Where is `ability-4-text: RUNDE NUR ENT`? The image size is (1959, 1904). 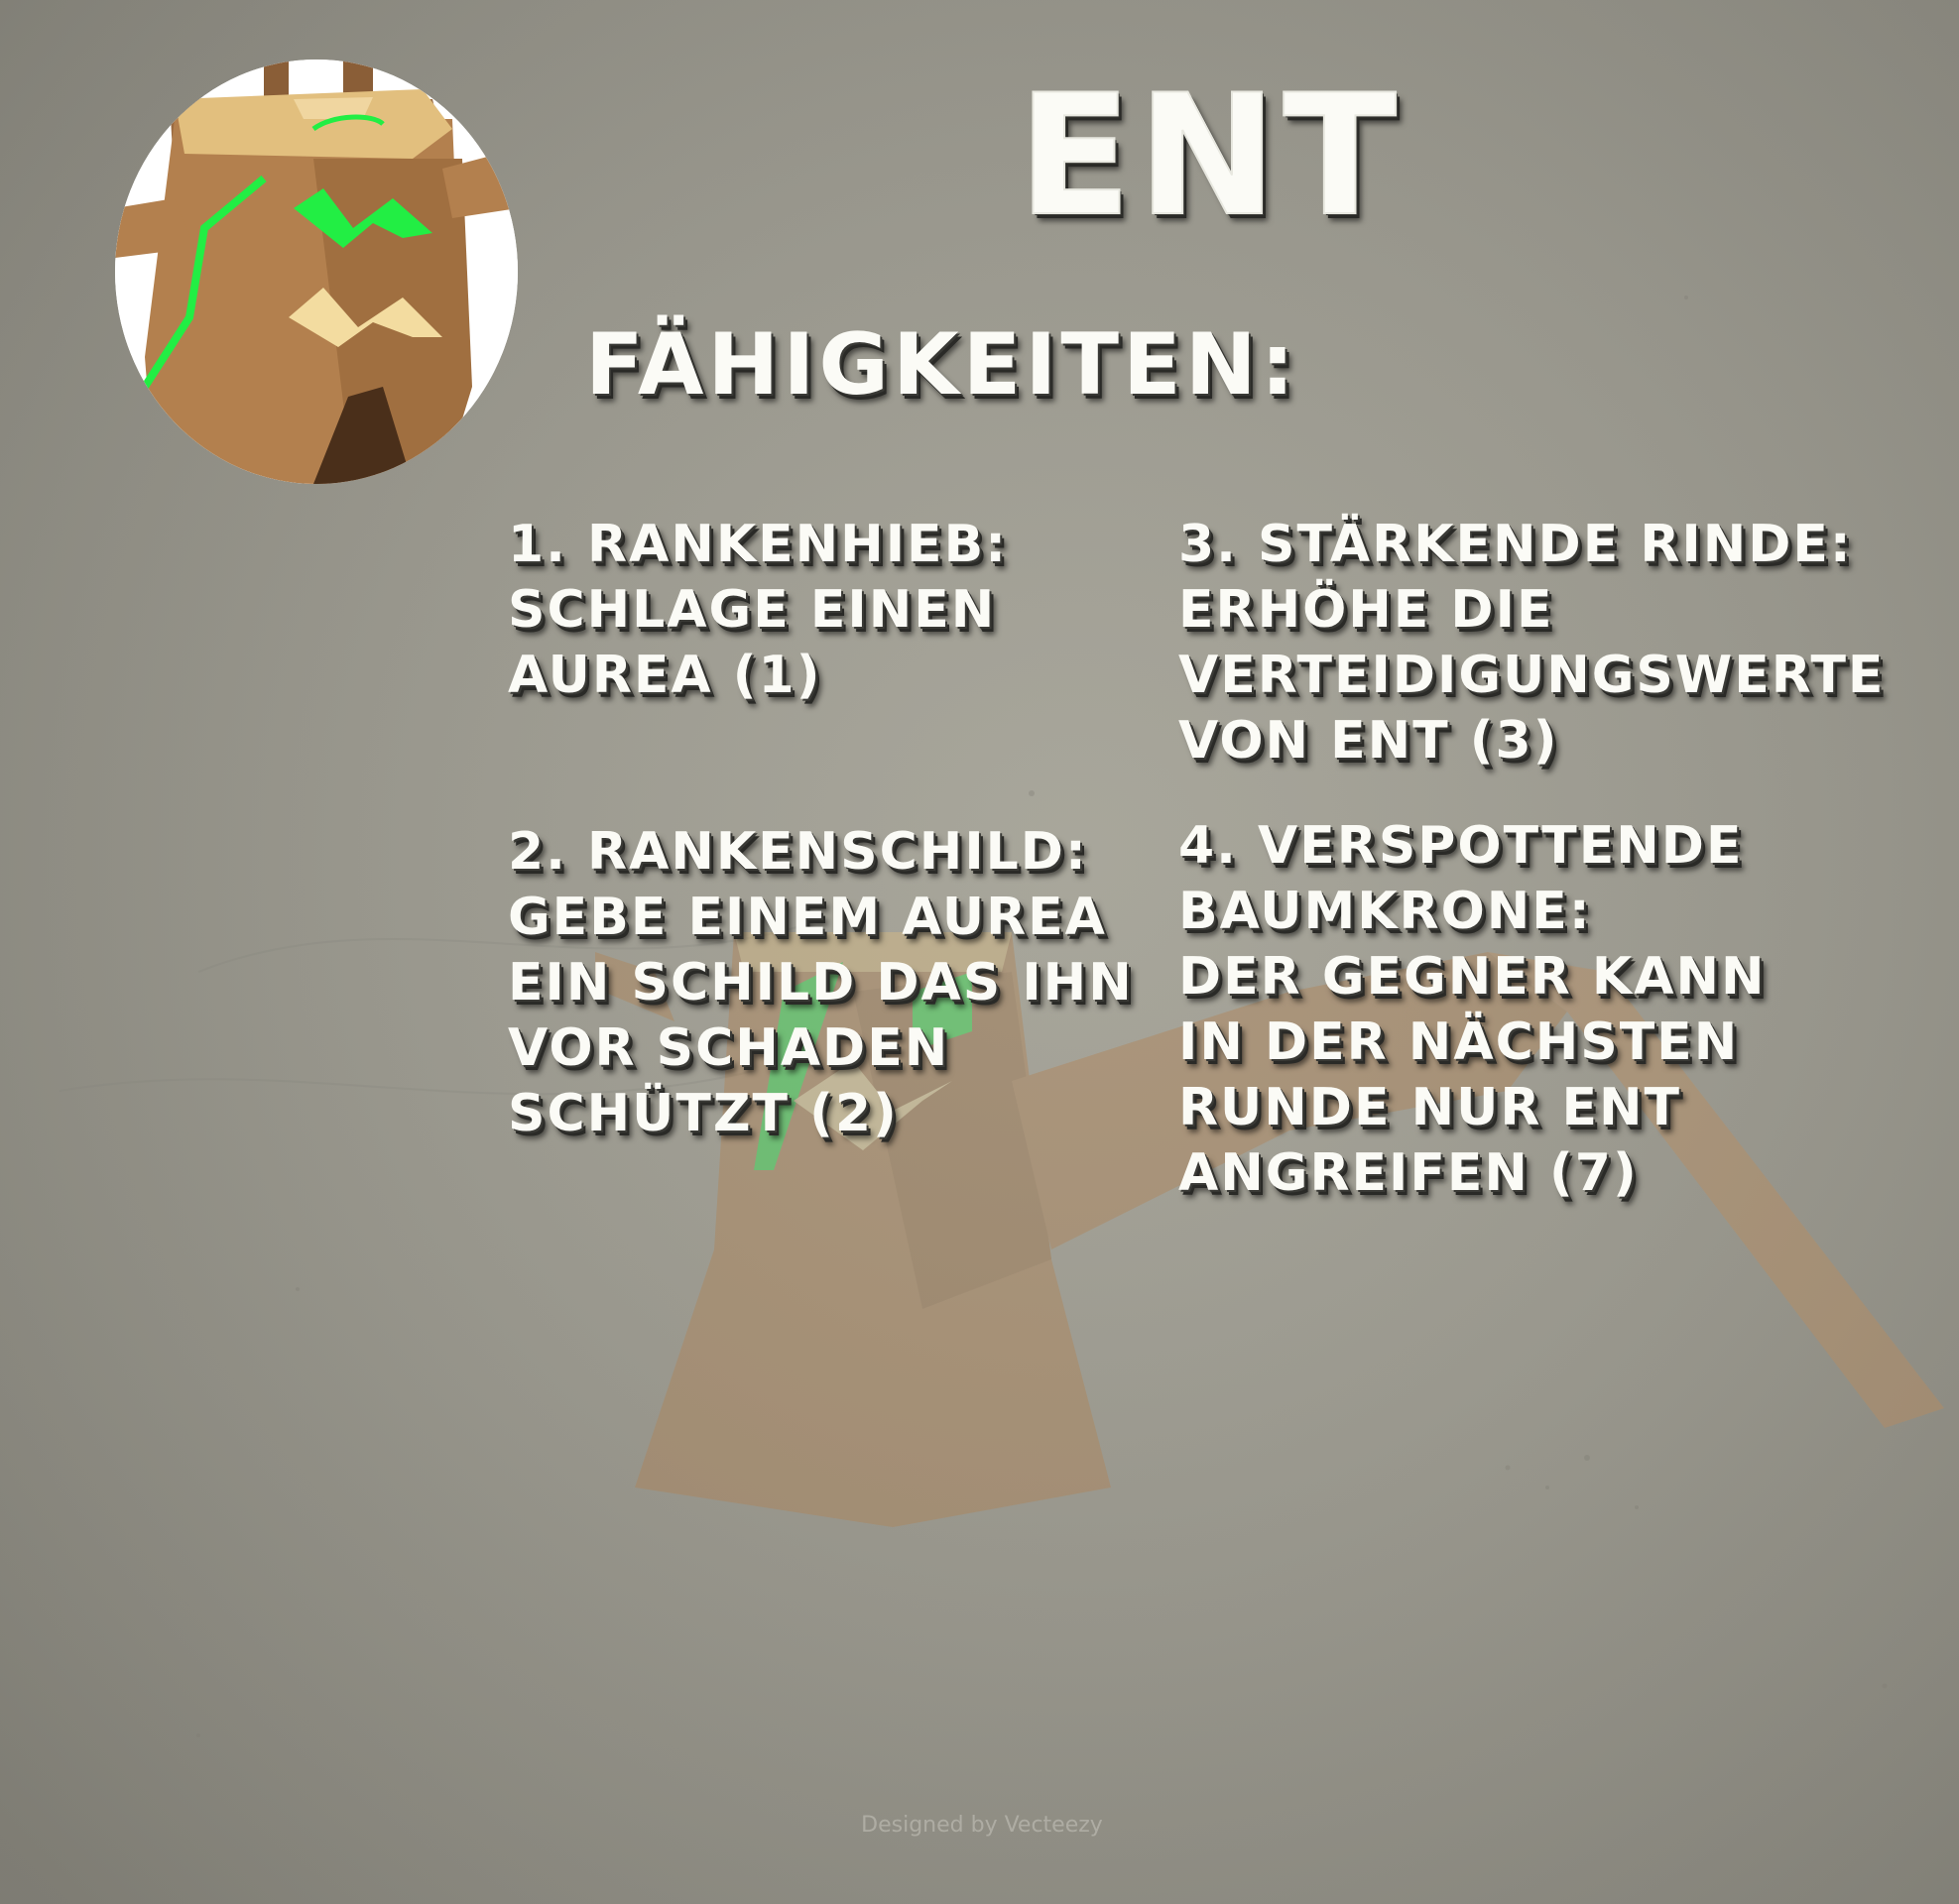 ability-4-text: RUNDE NUR ENT is located at coordinates (1429, 1107).